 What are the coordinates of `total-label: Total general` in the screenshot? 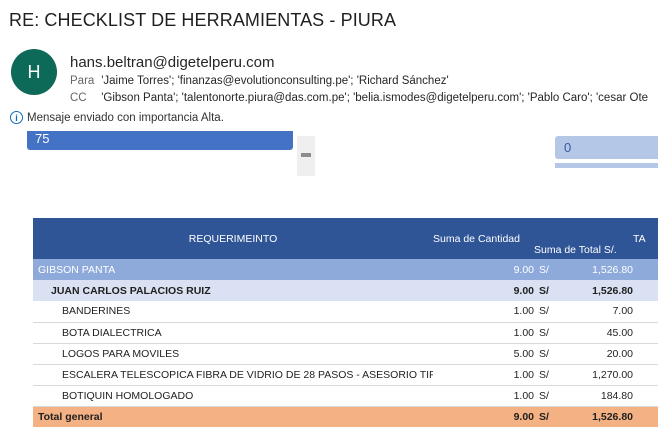 It's located at (233, 416).